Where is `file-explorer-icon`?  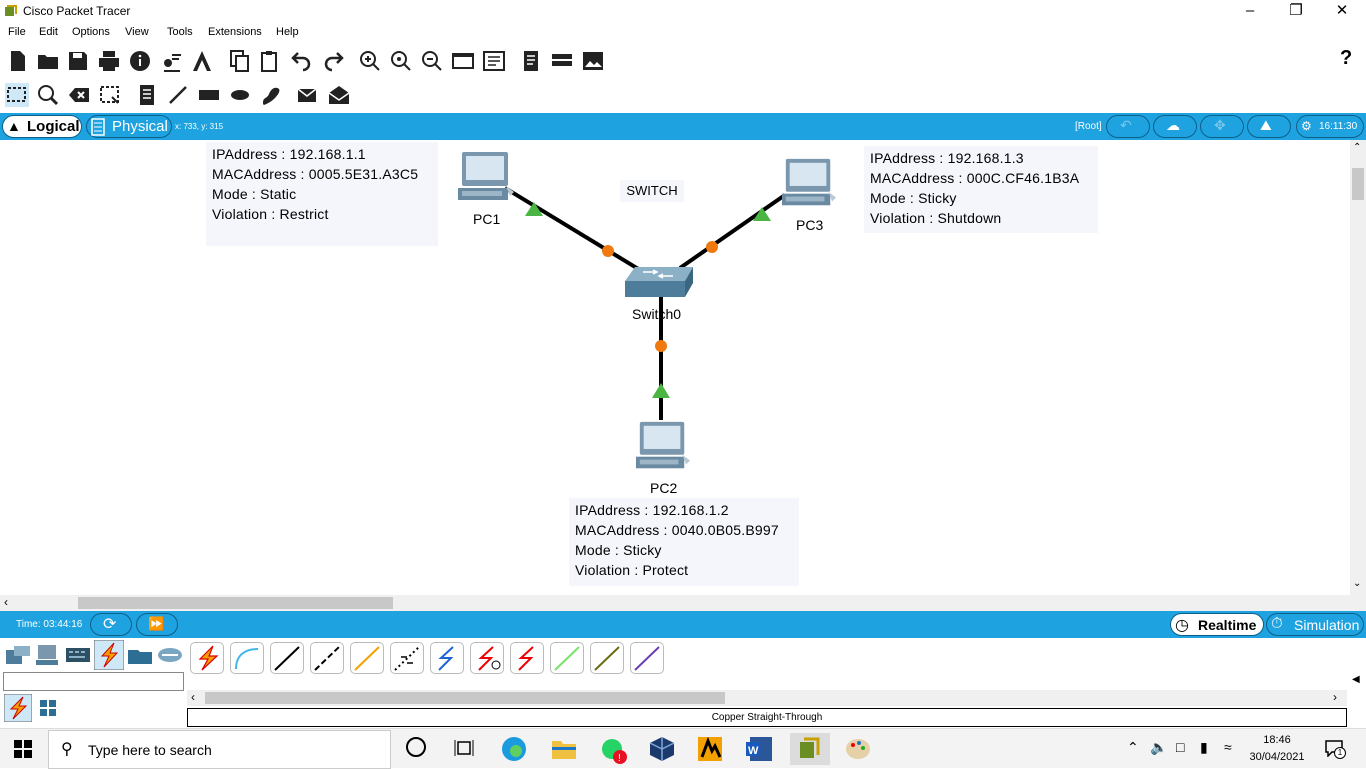
file-explorer-icon is located at coordinates (564, 749).